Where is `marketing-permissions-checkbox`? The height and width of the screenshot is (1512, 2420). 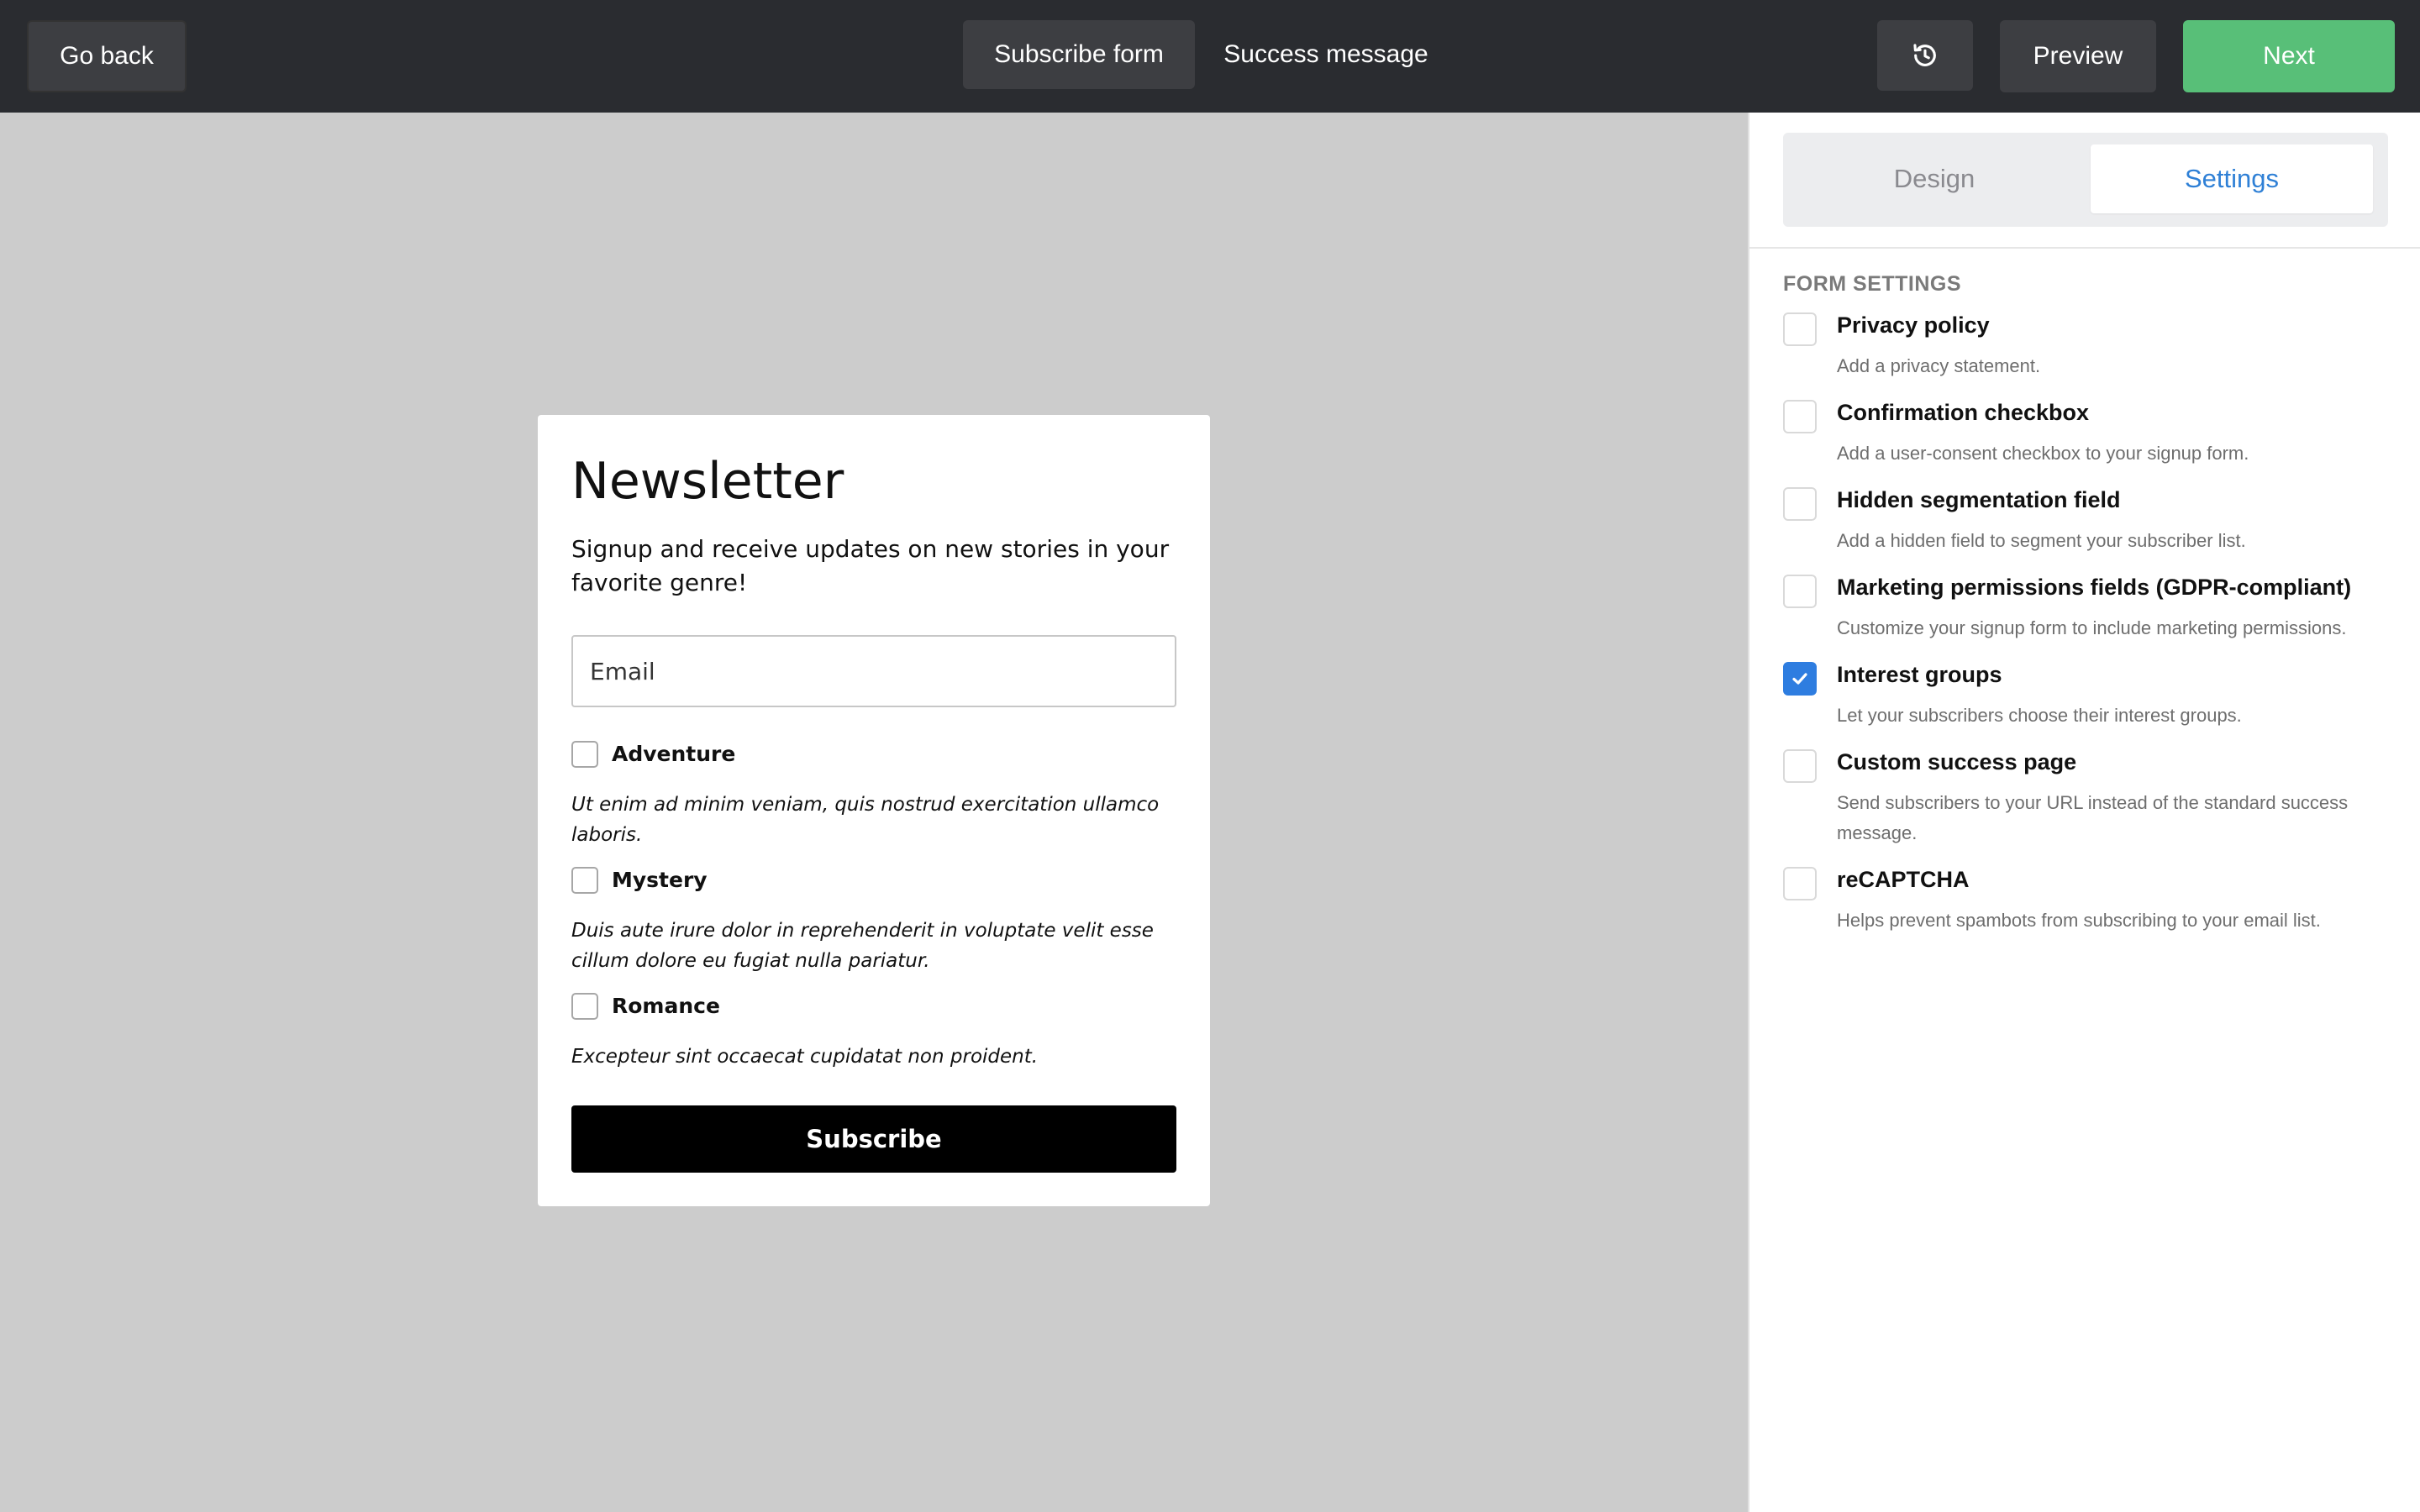 marketing-permissions-checkbox is located at coordinates (1800, 591).